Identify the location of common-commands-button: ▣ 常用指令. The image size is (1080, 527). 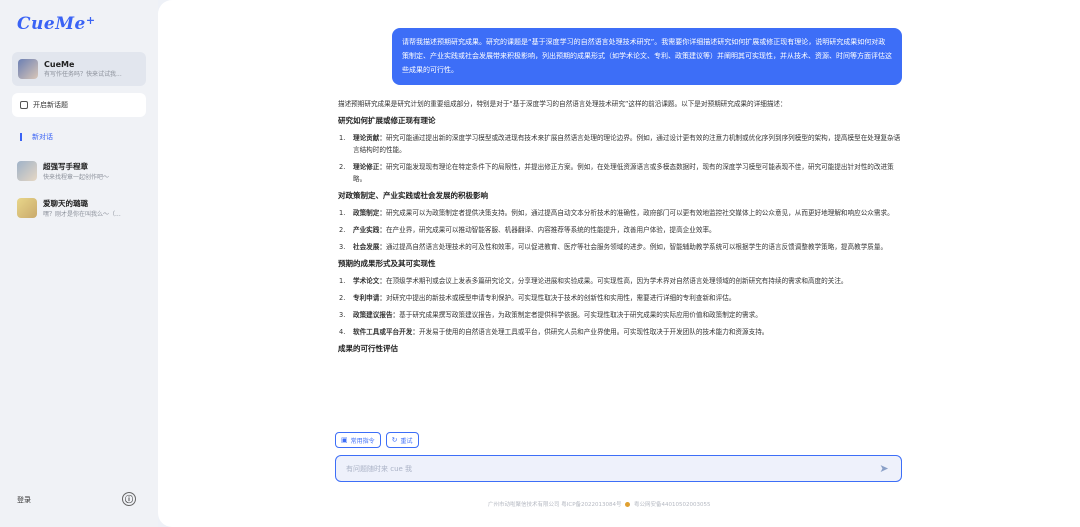
(358, 440).